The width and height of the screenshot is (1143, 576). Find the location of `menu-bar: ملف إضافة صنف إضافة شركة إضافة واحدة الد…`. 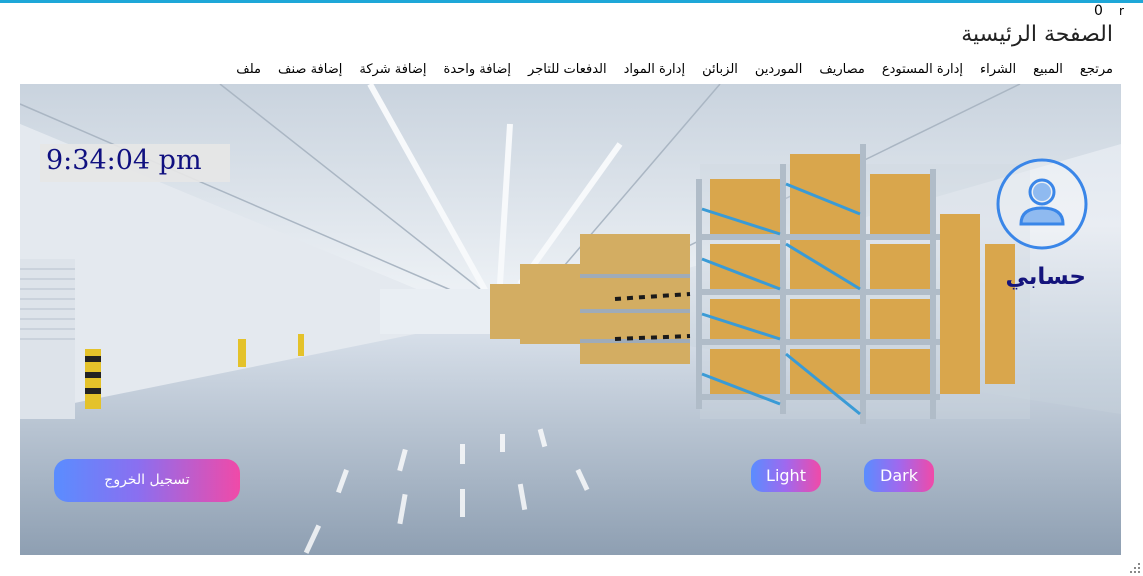

menu-bar: ملف إضافة صنف إضافة شركة إضافة واحدة الد… is located at coordinates (674, 72).